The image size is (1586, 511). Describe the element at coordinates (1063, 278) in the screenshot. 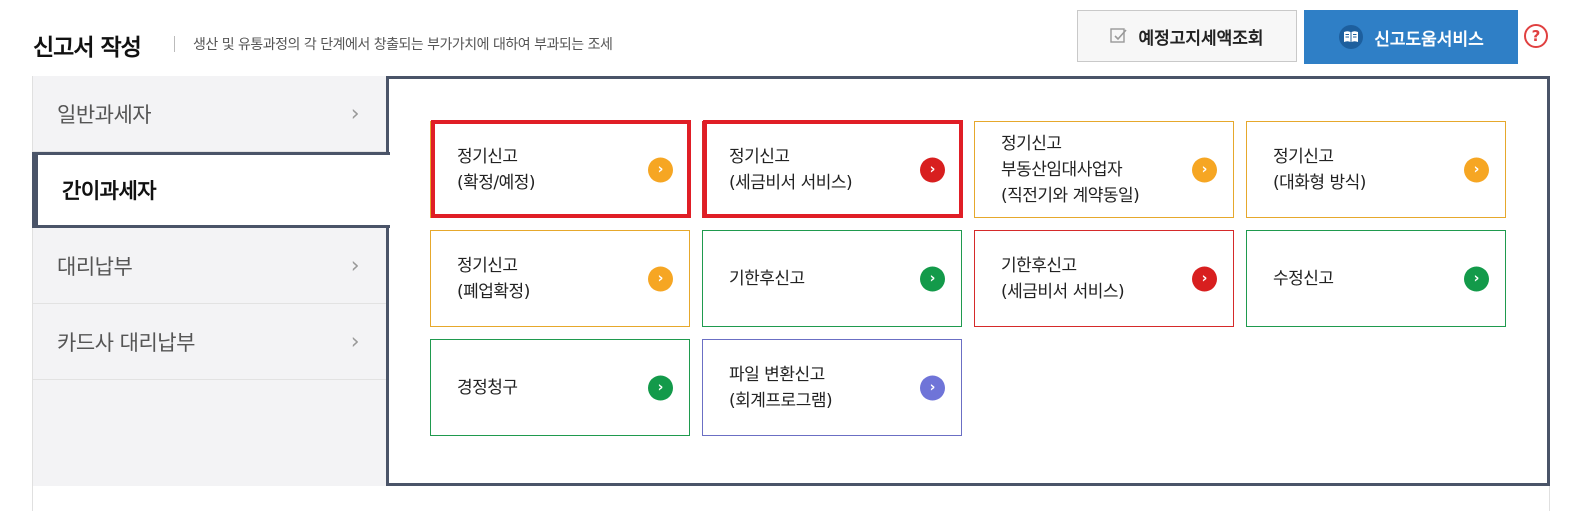

I see `card-label: 기한후신고 (세금비서 서비스)` at that location.